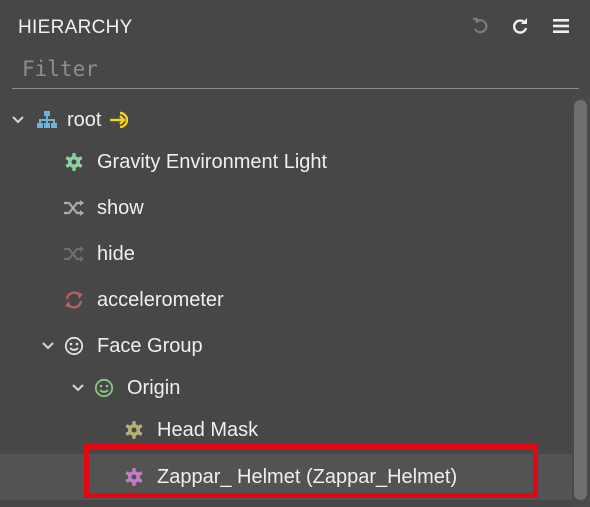 The height and width of the screenshot is (507, 590). Describe the element at coordinates (286, 346) in the screenshot. I see `tree-item-face-group: Face Group` at that location.